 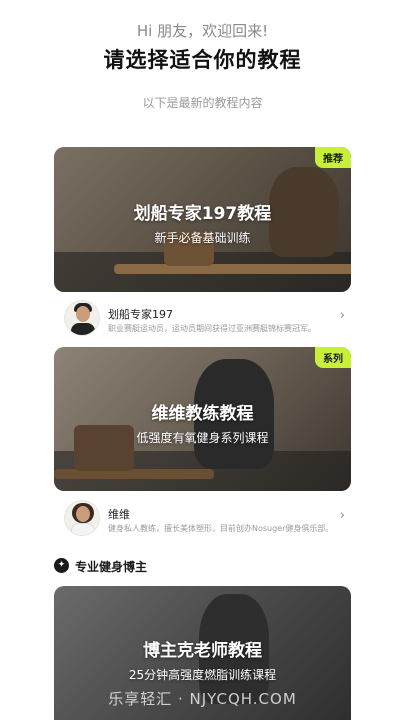 I want to click on coach-description: 健身私人教练，擅长美体塑形，目前创办Nosuger健身俱乐部。, so click(x=218, y=528).